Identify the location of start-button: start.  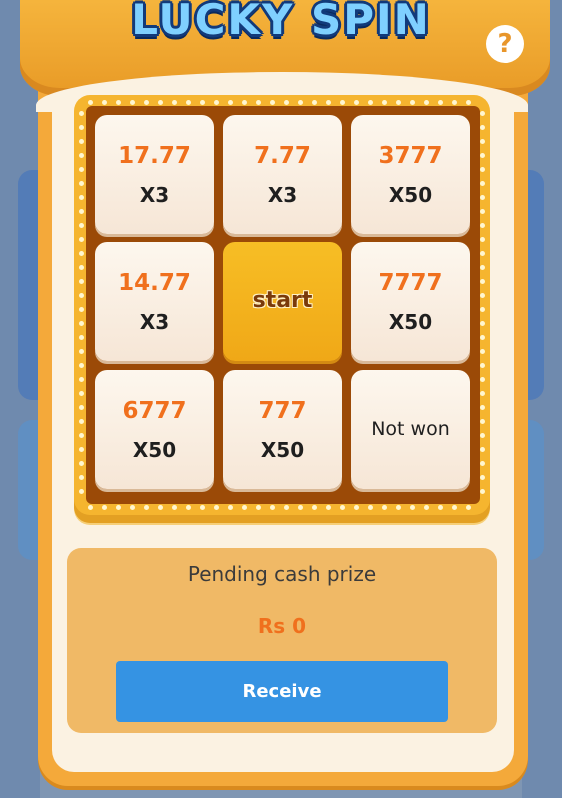
(282, 301).